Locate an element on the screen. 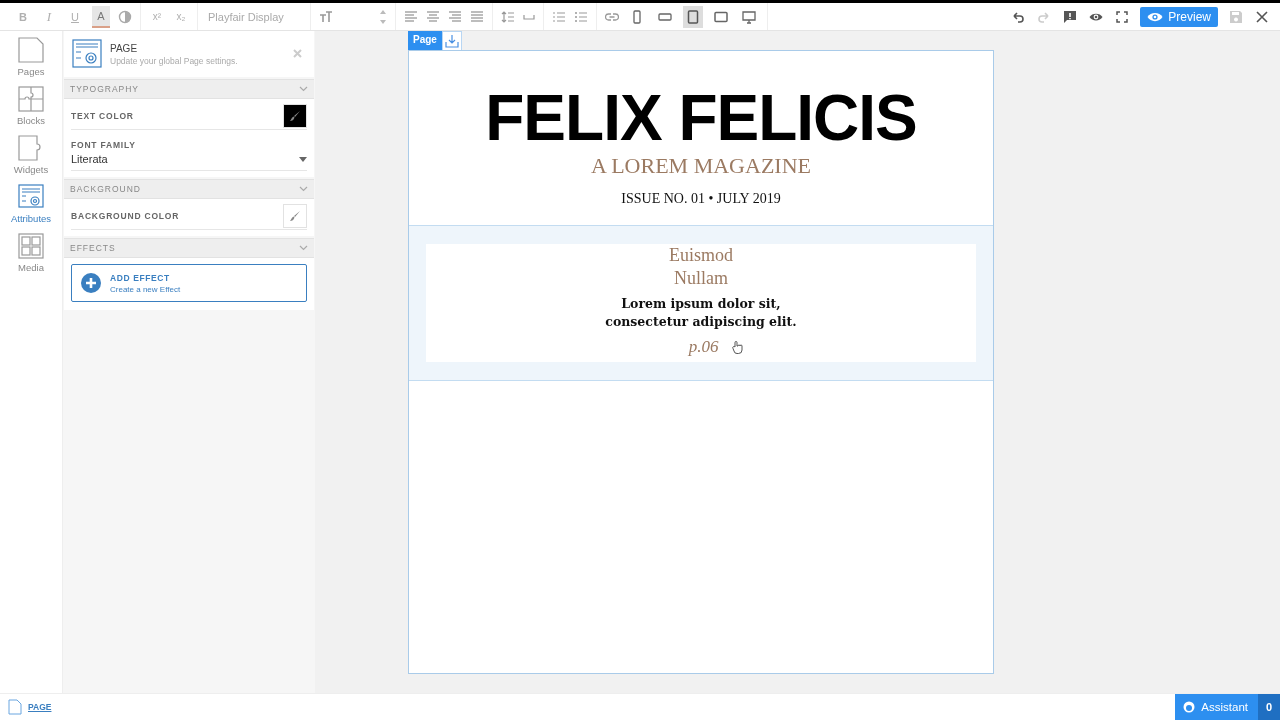  settings-icon is located at coordinates (31, 197).